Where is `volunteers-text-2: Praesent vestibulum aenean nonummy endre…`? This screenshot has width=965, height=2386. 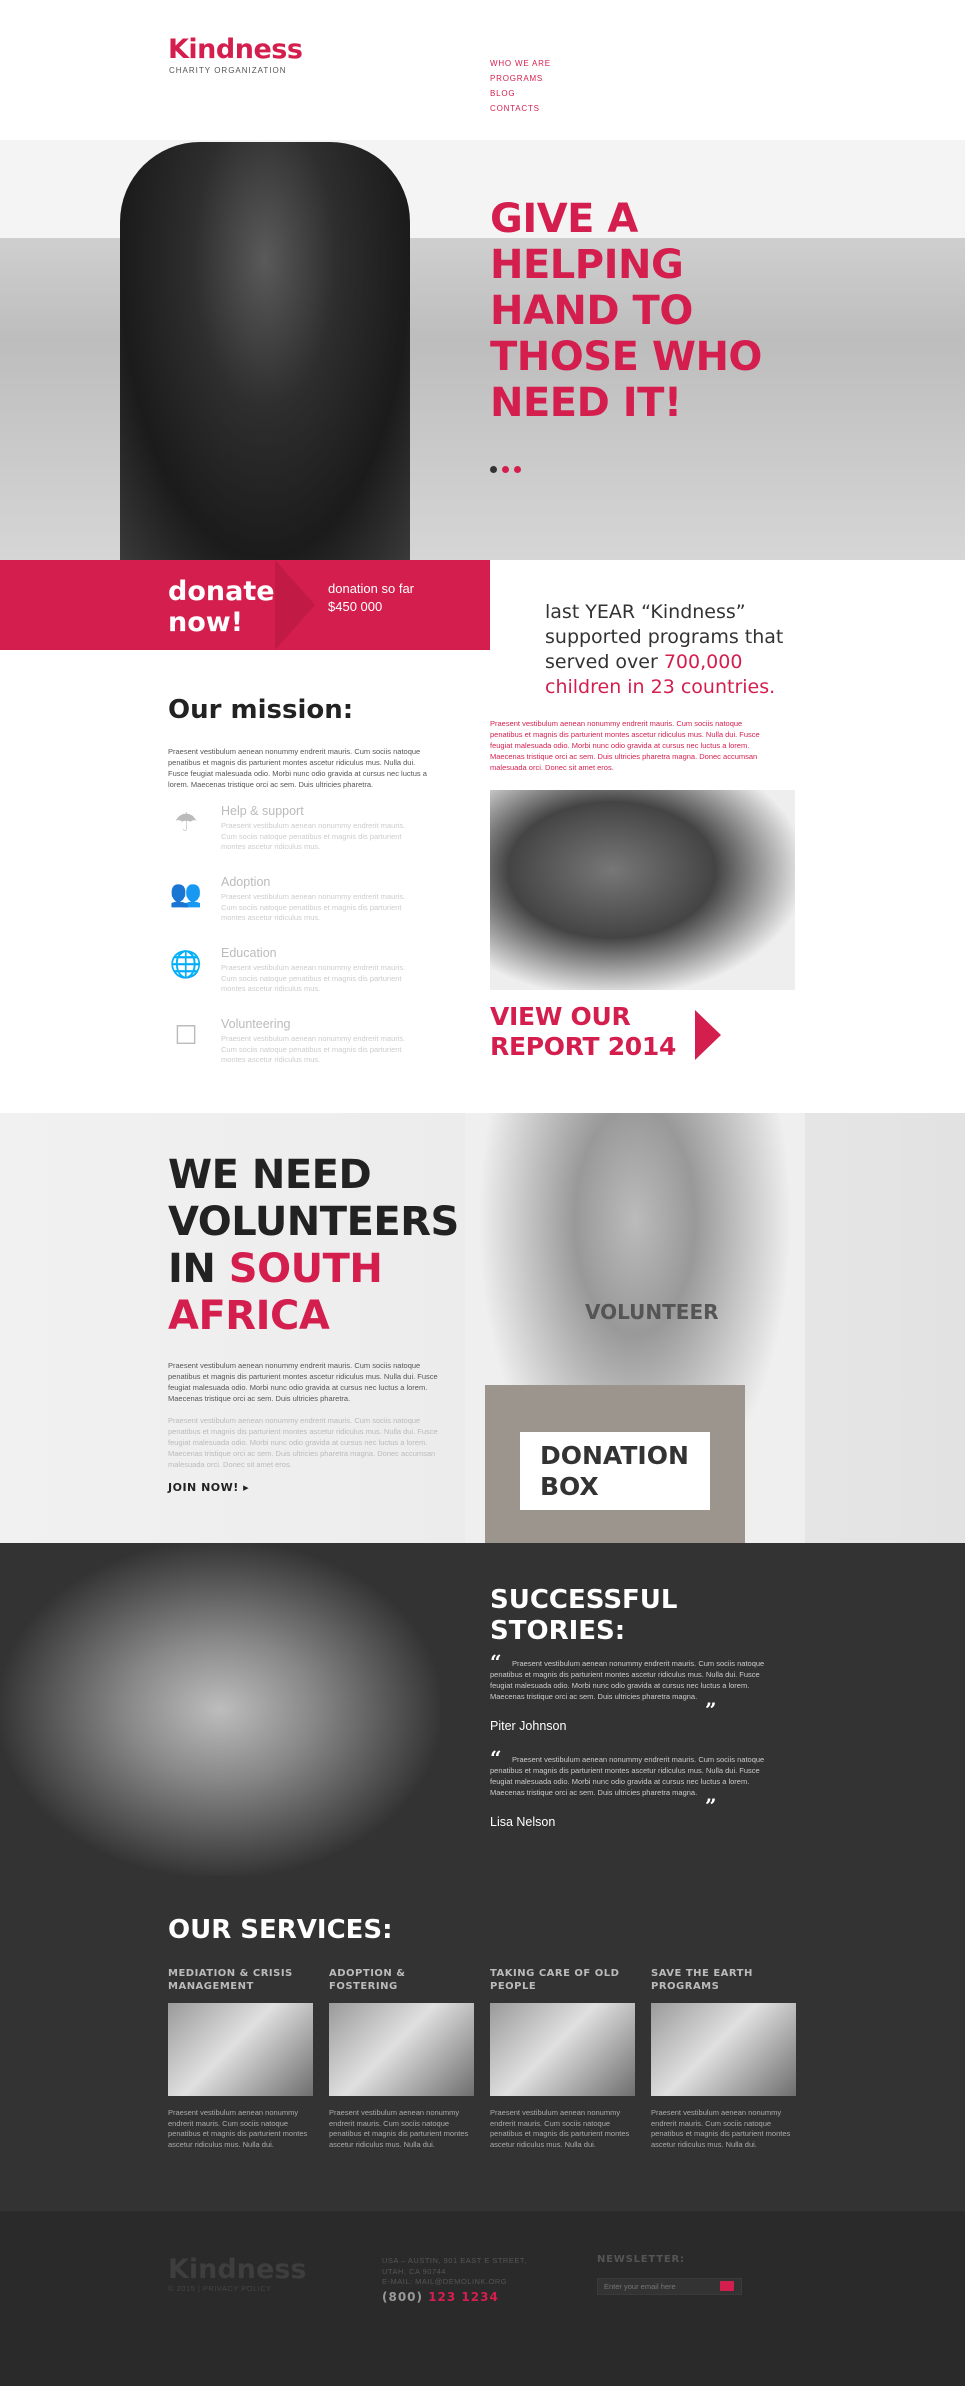 volunteers-text-2: Praesent vestibulum aenean nonummy endre… is located at coordinates (303, 1442).